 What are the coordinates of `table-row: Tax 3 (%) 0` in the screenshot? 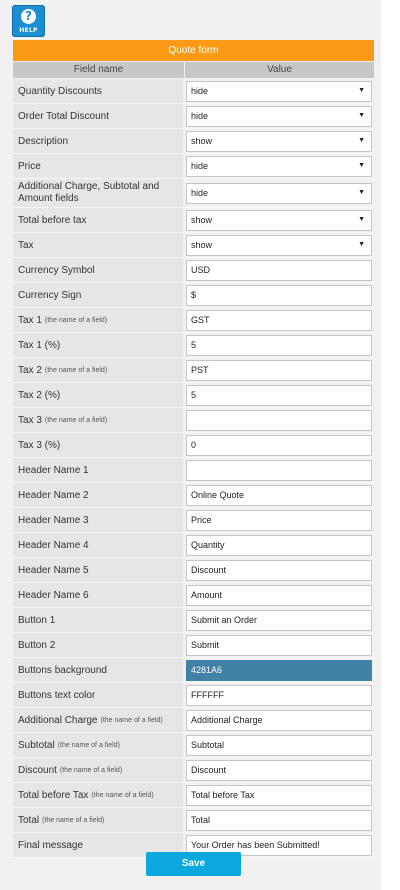 It's located at (193, 445).